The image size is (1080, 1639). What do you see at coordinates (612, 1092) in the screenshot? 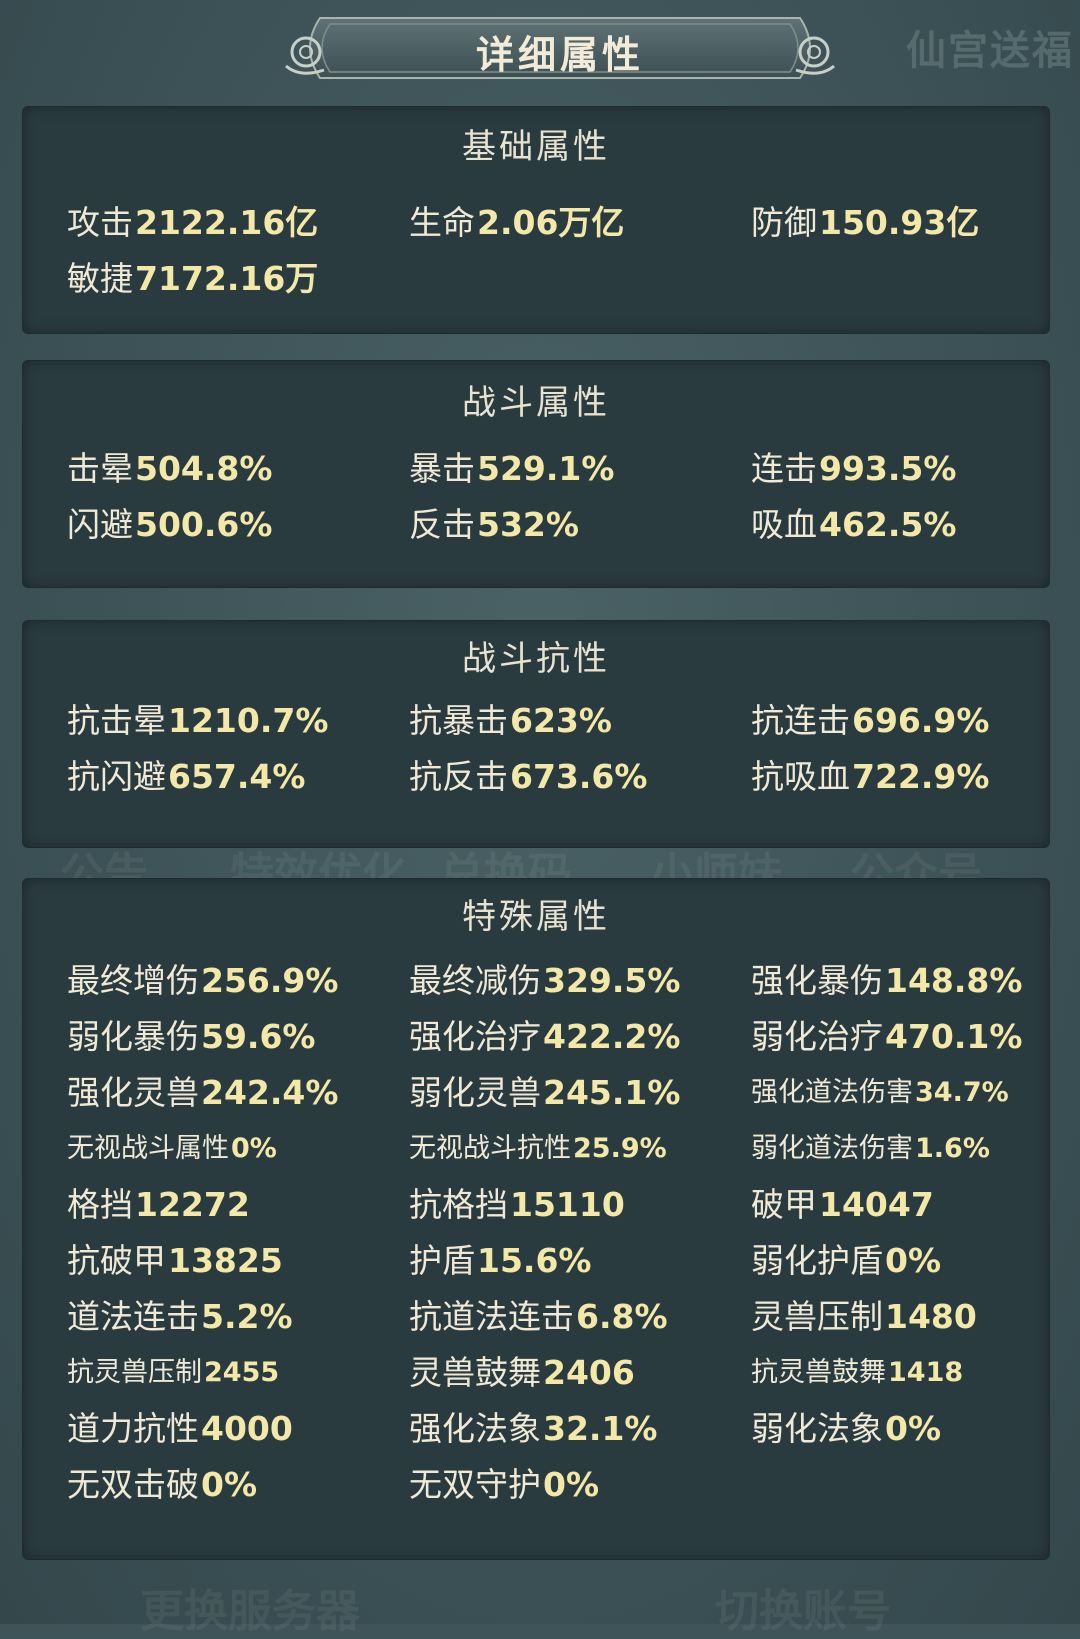
I see `attribute-value: 245.1%` at bounding box center [612, 1092].